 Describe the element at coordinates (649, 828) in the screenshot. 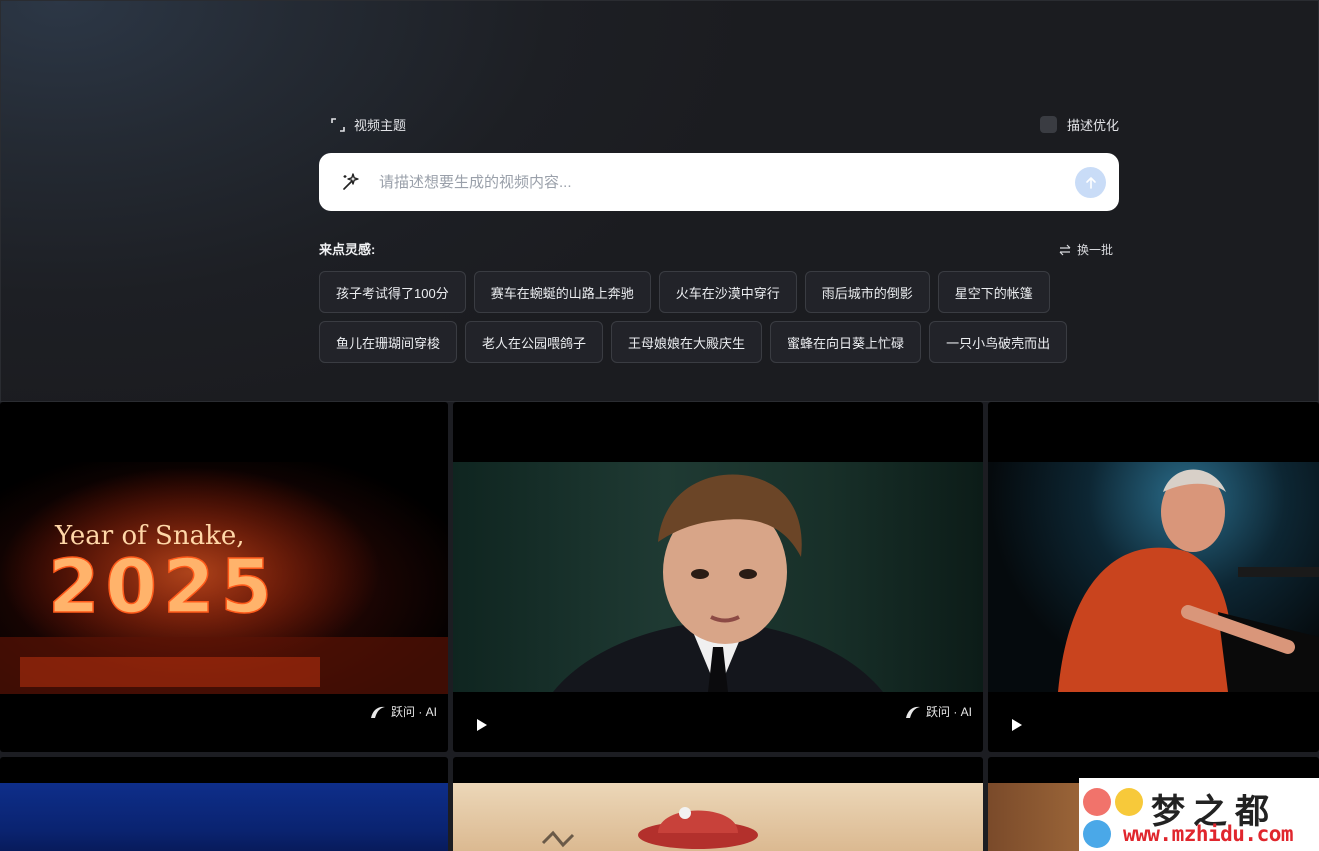

I see `hat-figure-image` at that location.